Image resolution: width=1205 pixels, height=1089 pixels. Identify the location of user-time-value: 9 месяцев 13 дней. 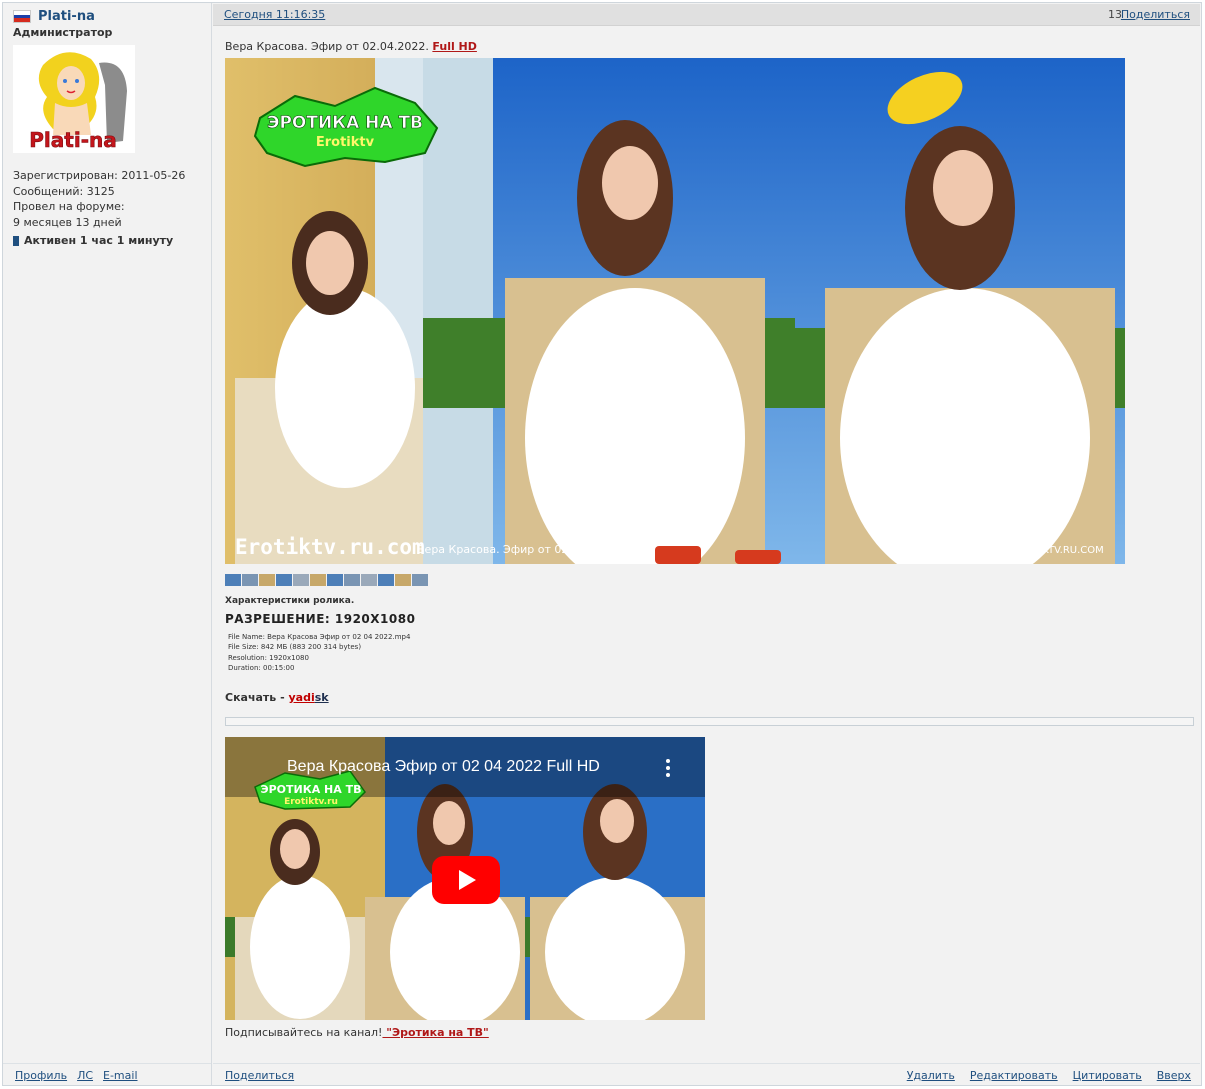
(67, 222).